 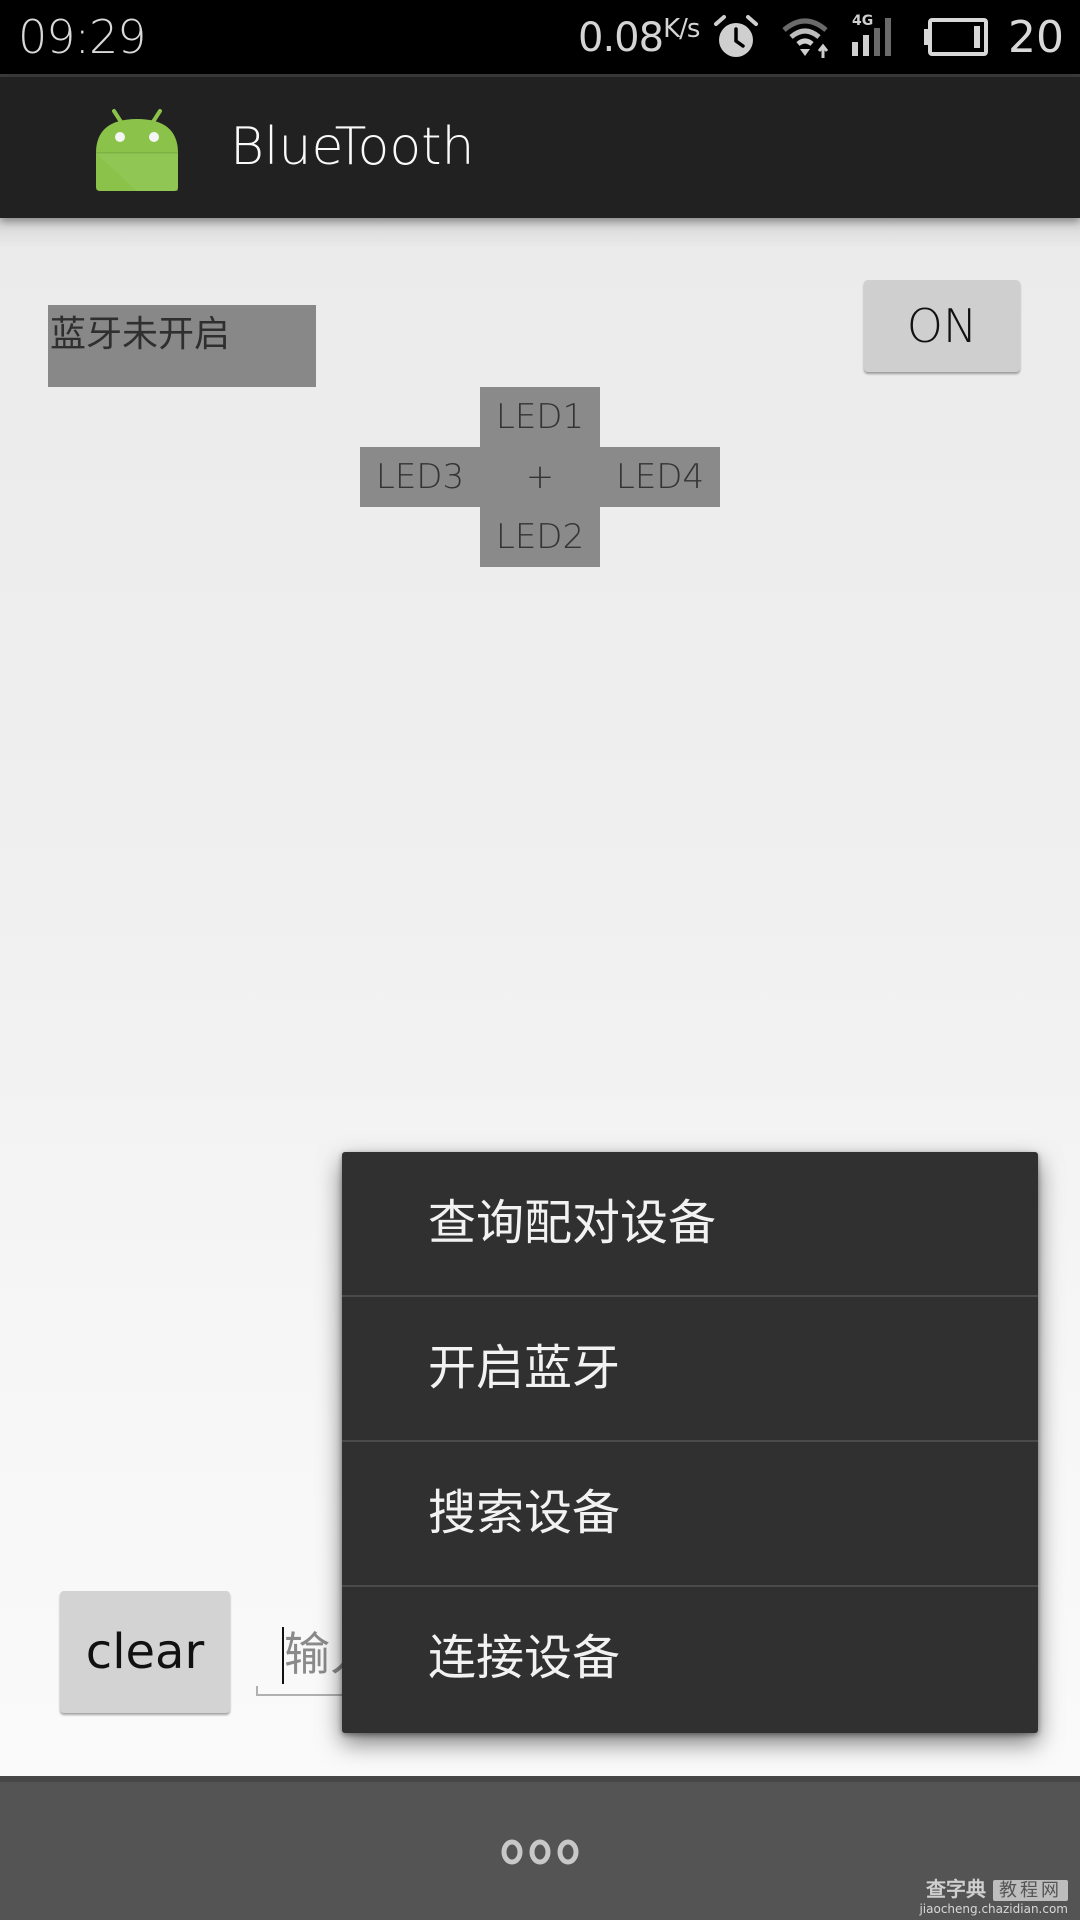 I want to click on led1-button: LED1, so click(x=540, y=417).